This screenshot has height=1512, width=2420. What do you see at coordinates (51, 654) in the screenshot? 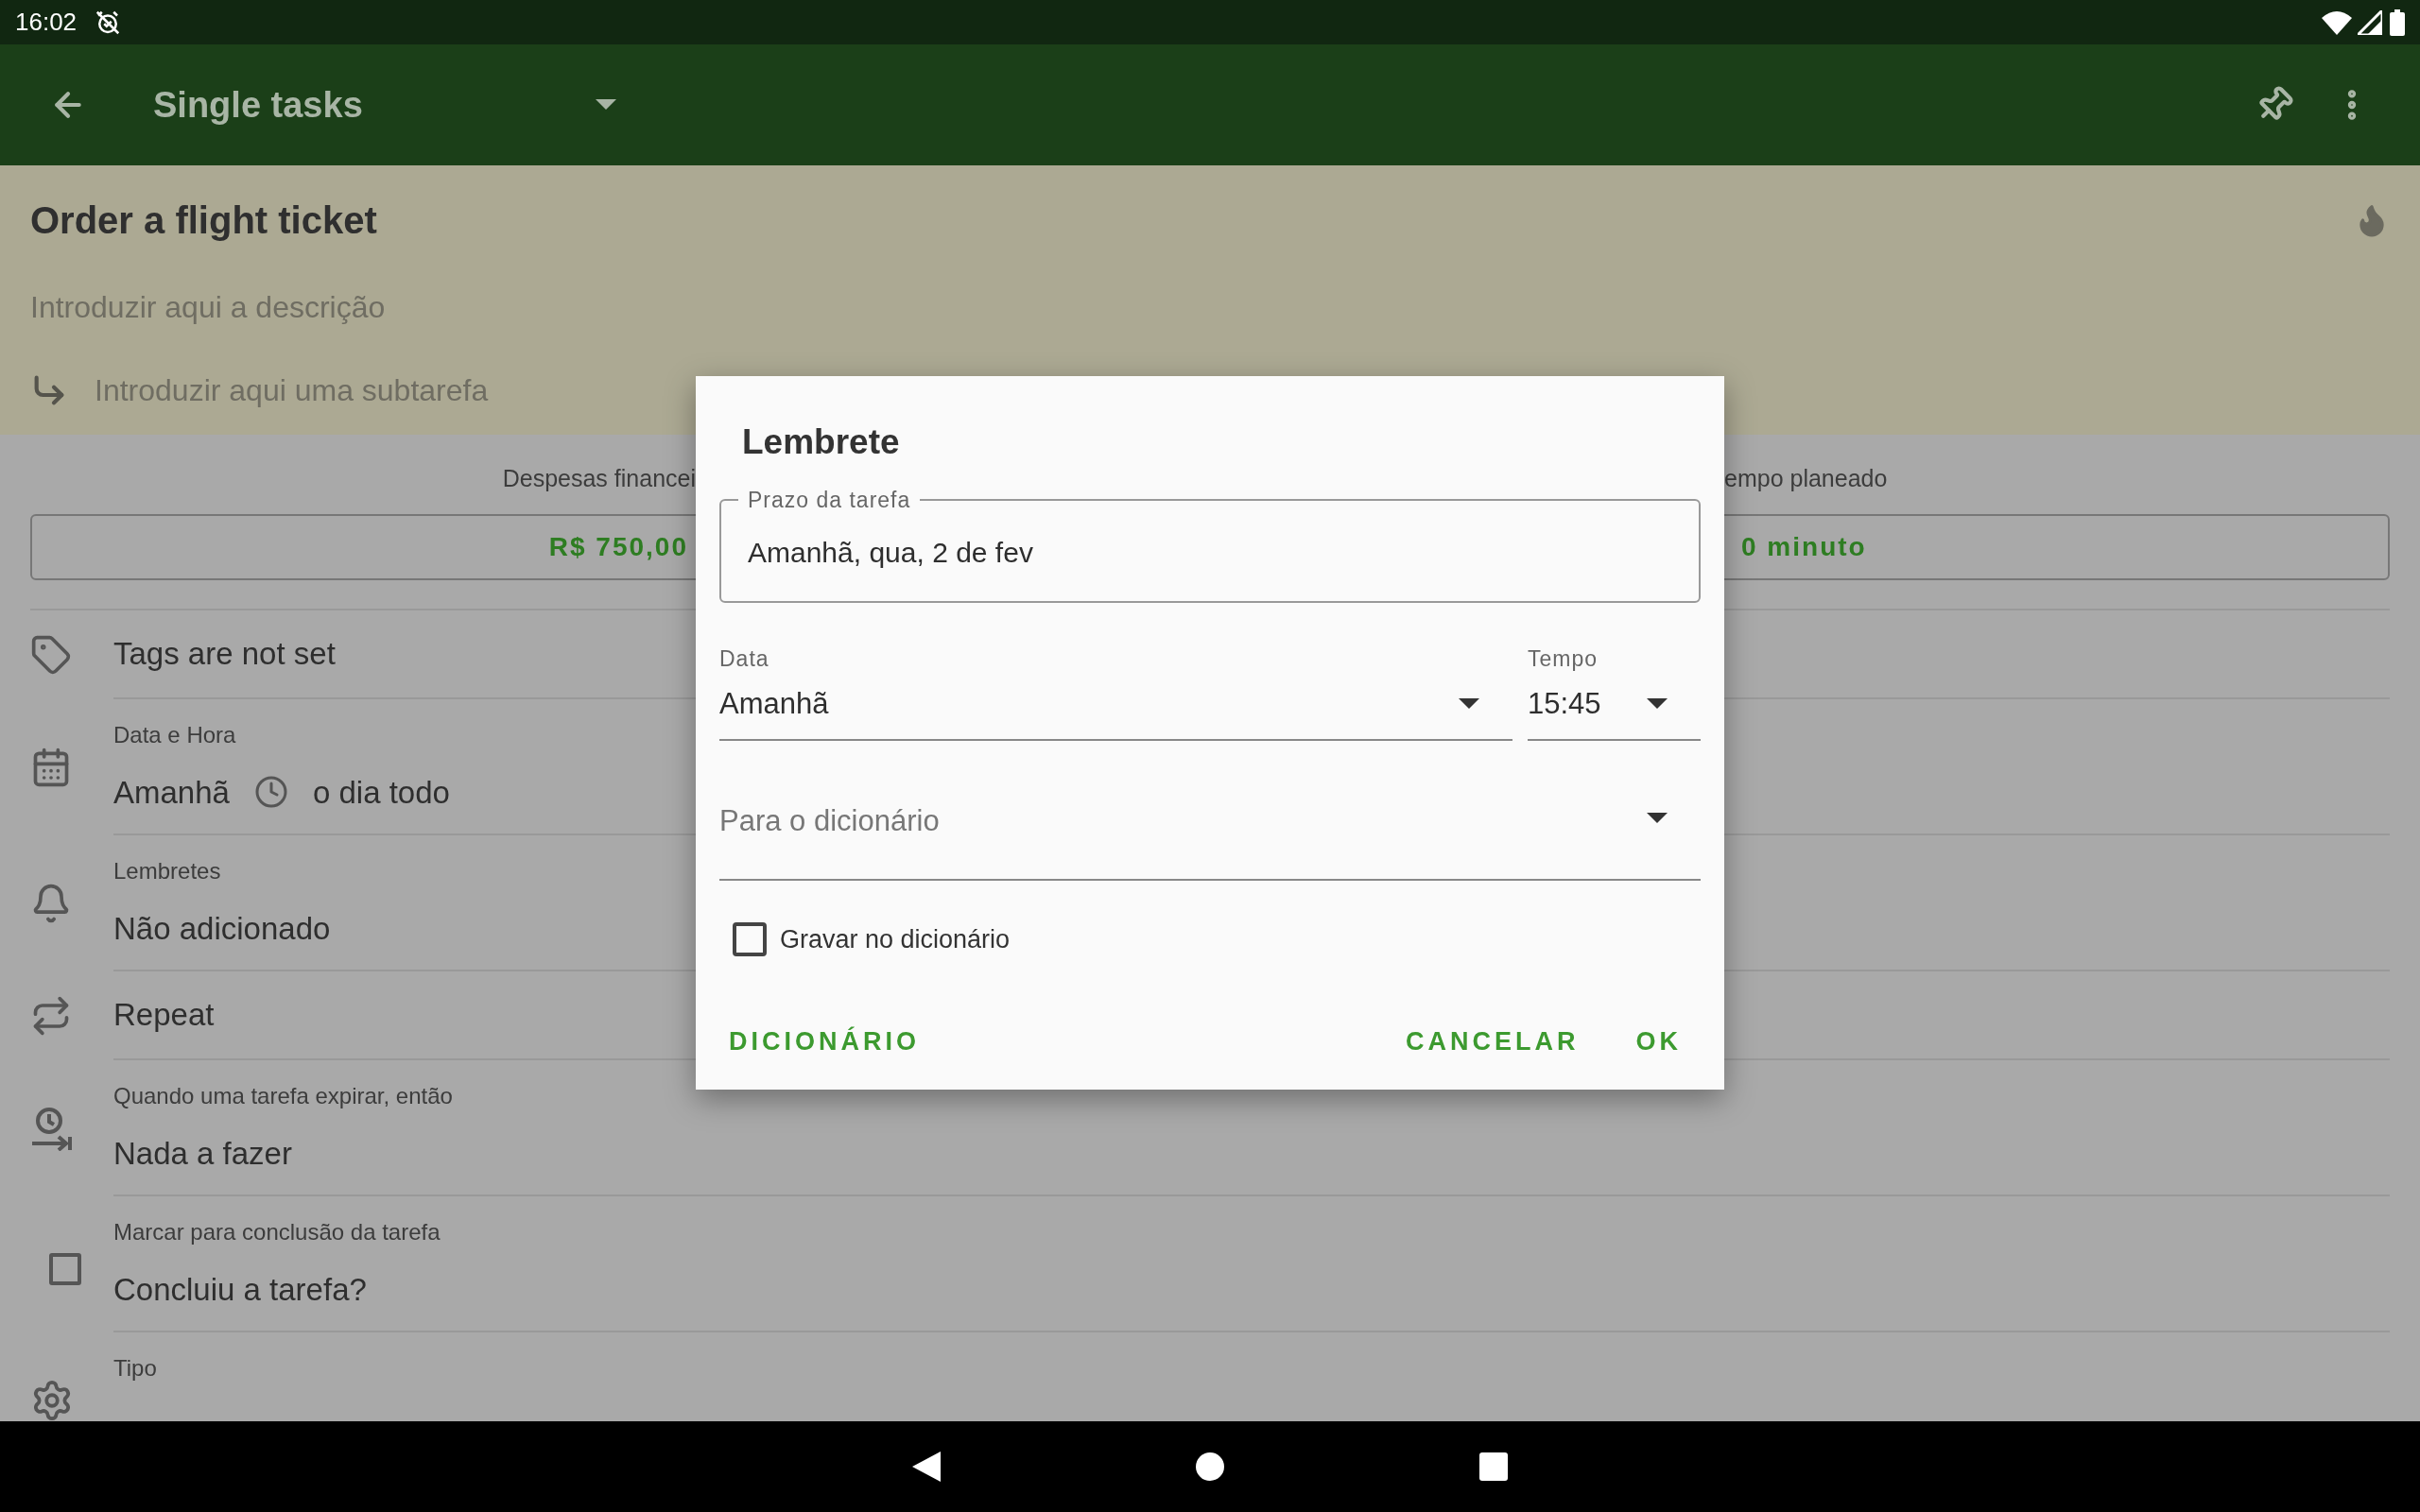
I see `tag-icon` at bounding box center [51, 654].